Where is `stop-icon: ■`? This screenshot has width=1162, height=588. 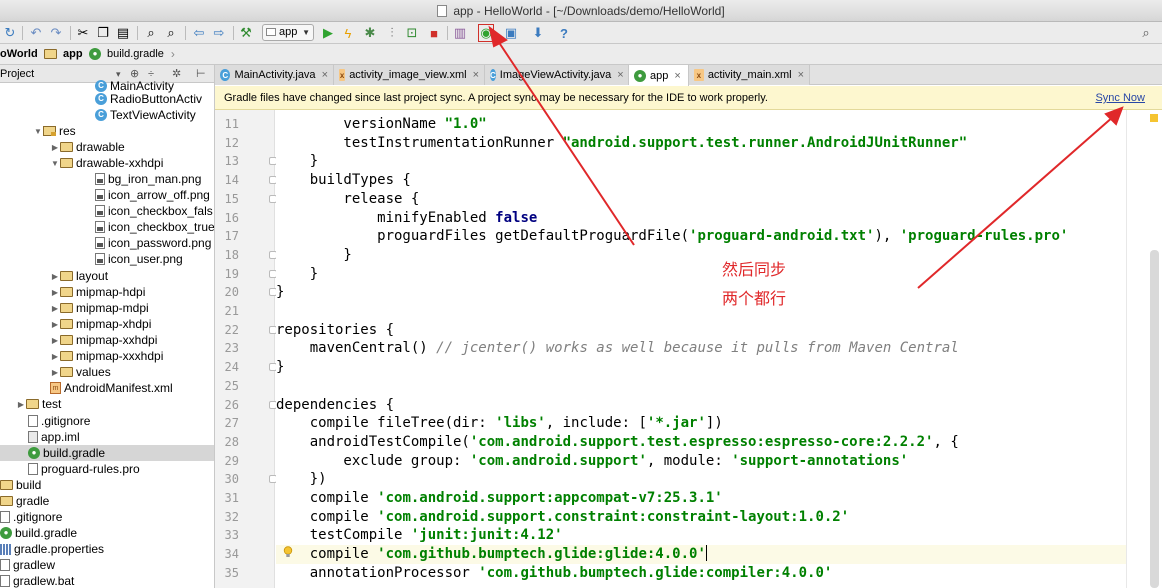
stop-icon: ■ is located at coordinates (434, 33).